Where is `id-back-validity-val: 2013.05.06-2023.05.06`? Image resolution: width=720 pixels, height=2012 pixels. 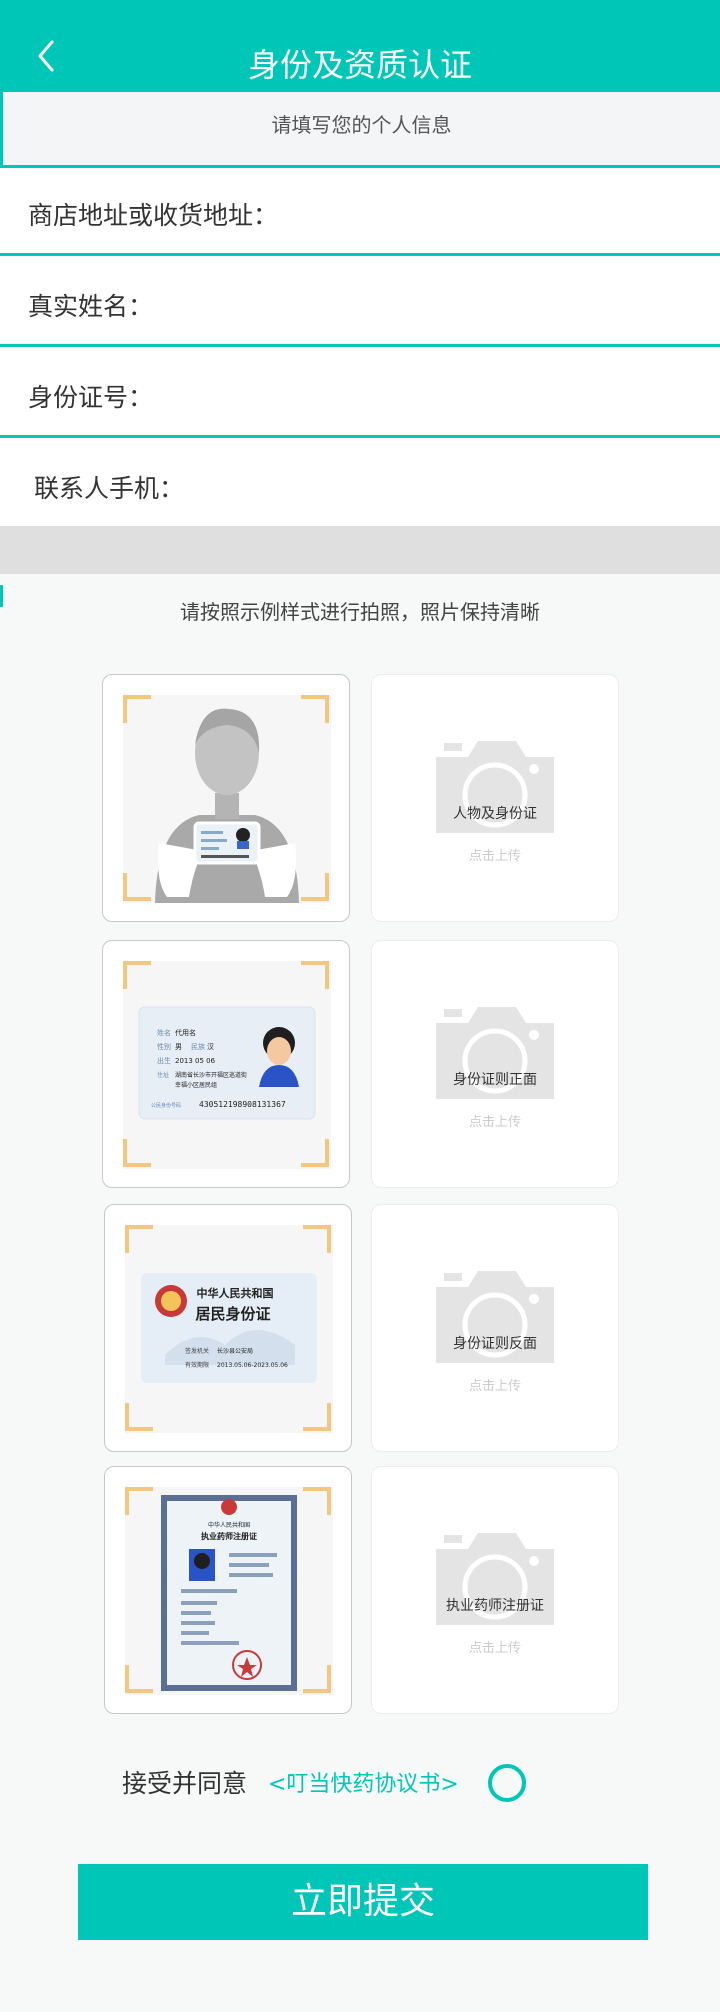 id-back-validity-val: 2013.05.06-2023.05.06 is located at coordinates (252, 1365).